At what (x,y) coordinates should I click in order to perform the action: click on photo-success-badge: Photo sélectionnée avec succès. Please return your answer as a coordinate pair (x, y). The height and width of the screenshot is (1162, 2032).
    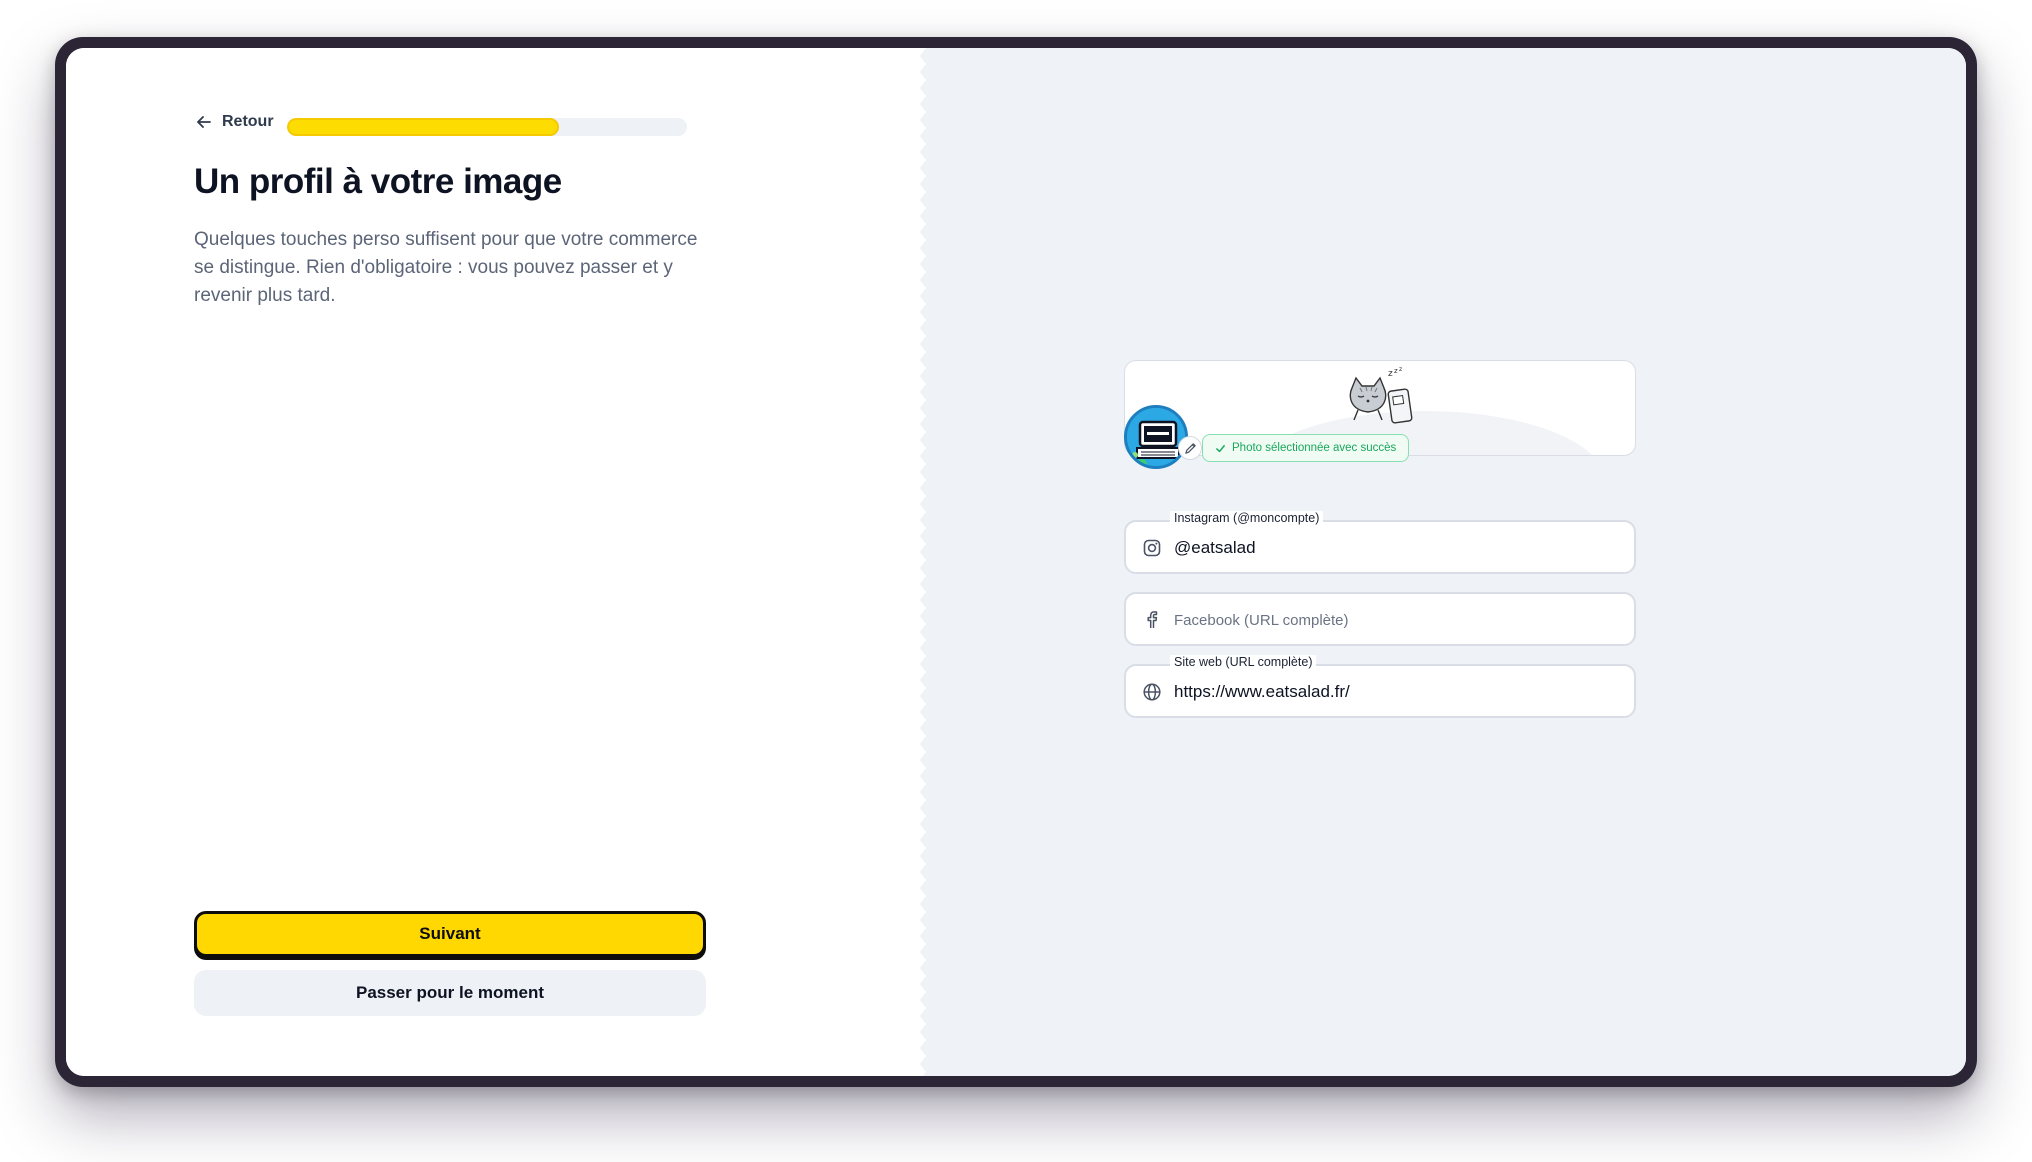
    Looking at the image, I should click on (1306, 448).